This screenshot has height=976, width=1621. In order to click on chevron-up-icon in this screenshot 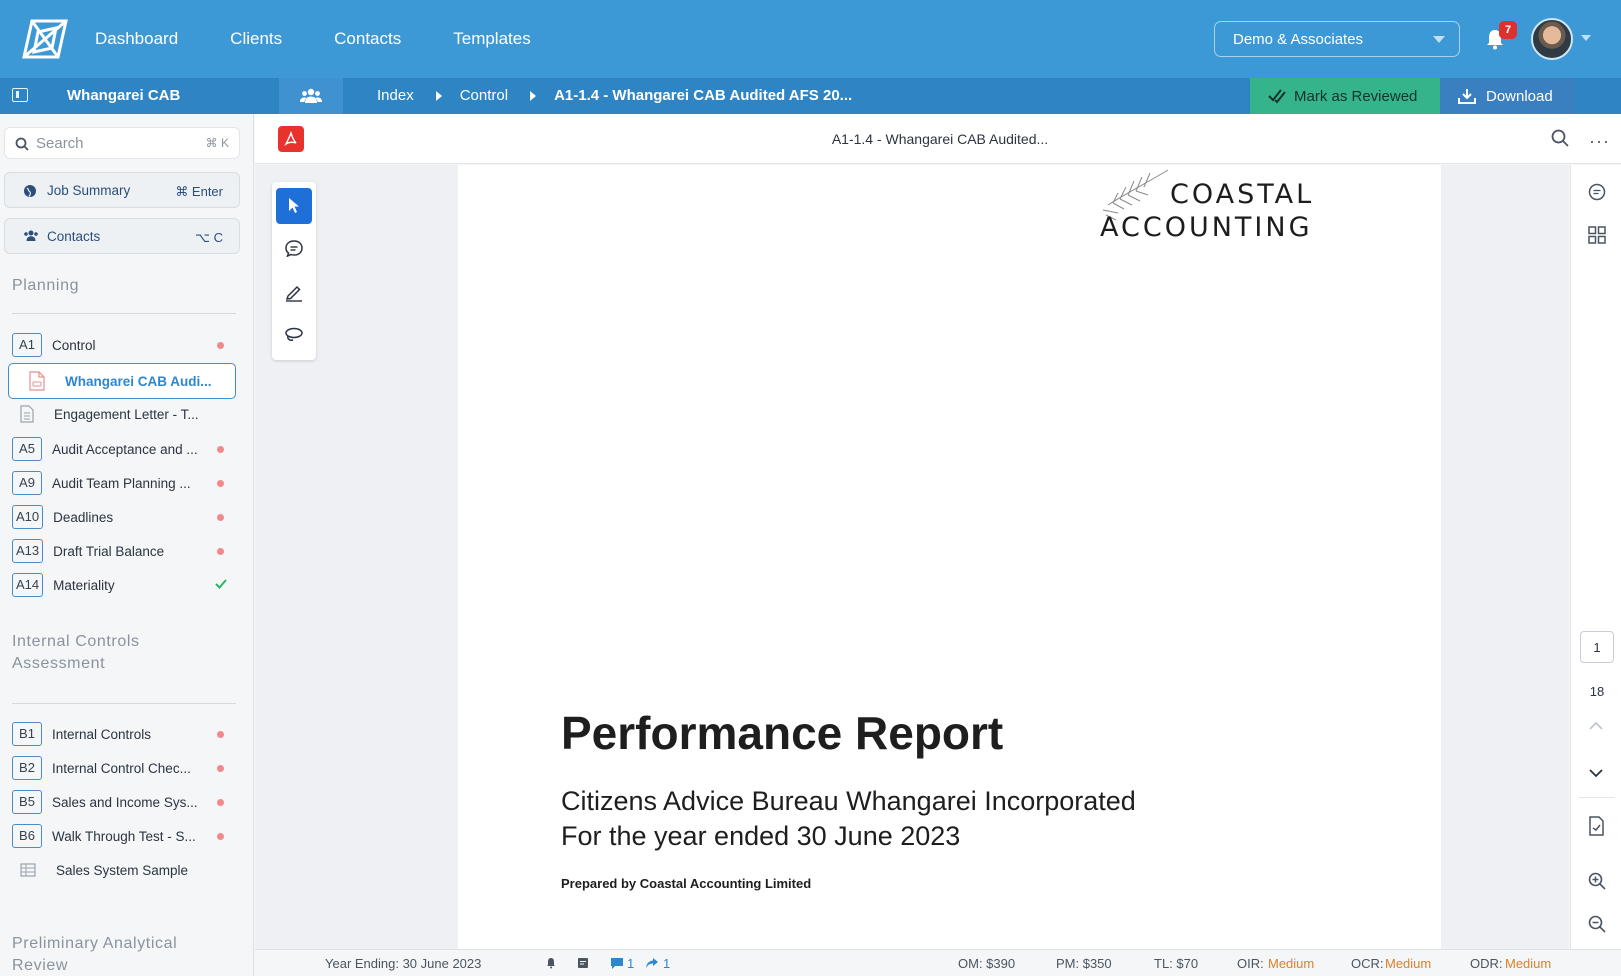, I will do `click(1596, 726)`.